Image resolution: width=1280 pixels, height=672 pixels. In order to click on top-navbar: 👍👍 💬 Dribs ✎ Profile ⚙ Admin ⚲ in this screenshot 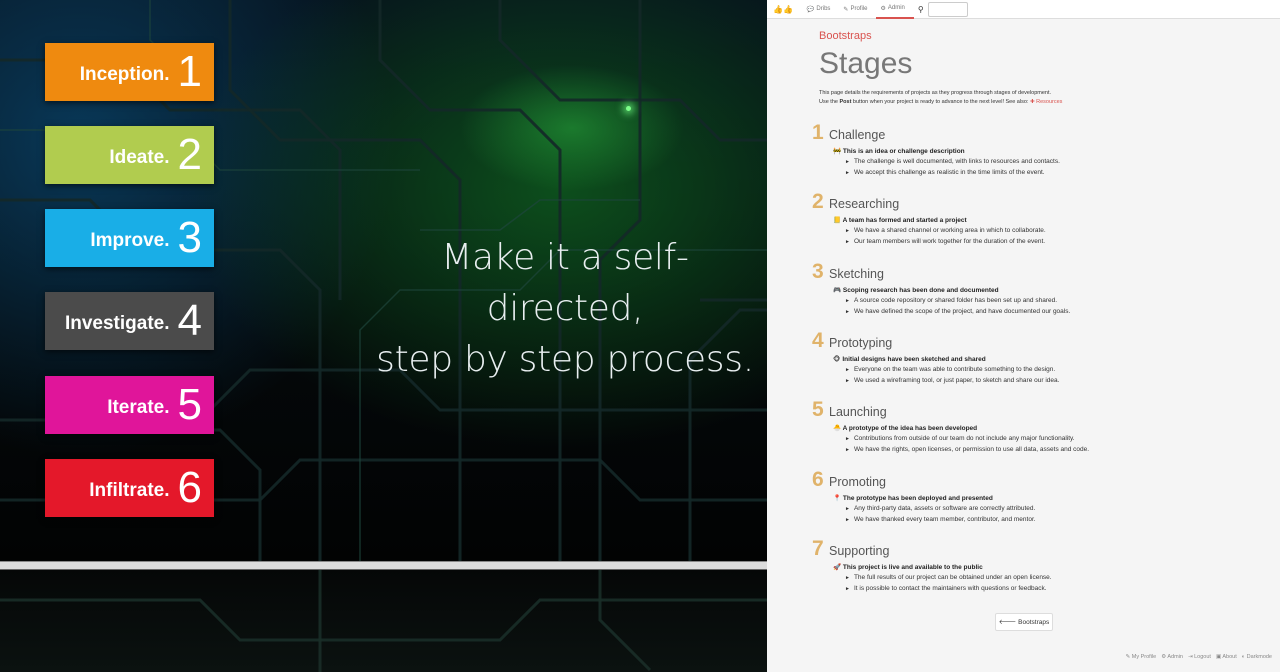, I will do `click(1023, 9)`.